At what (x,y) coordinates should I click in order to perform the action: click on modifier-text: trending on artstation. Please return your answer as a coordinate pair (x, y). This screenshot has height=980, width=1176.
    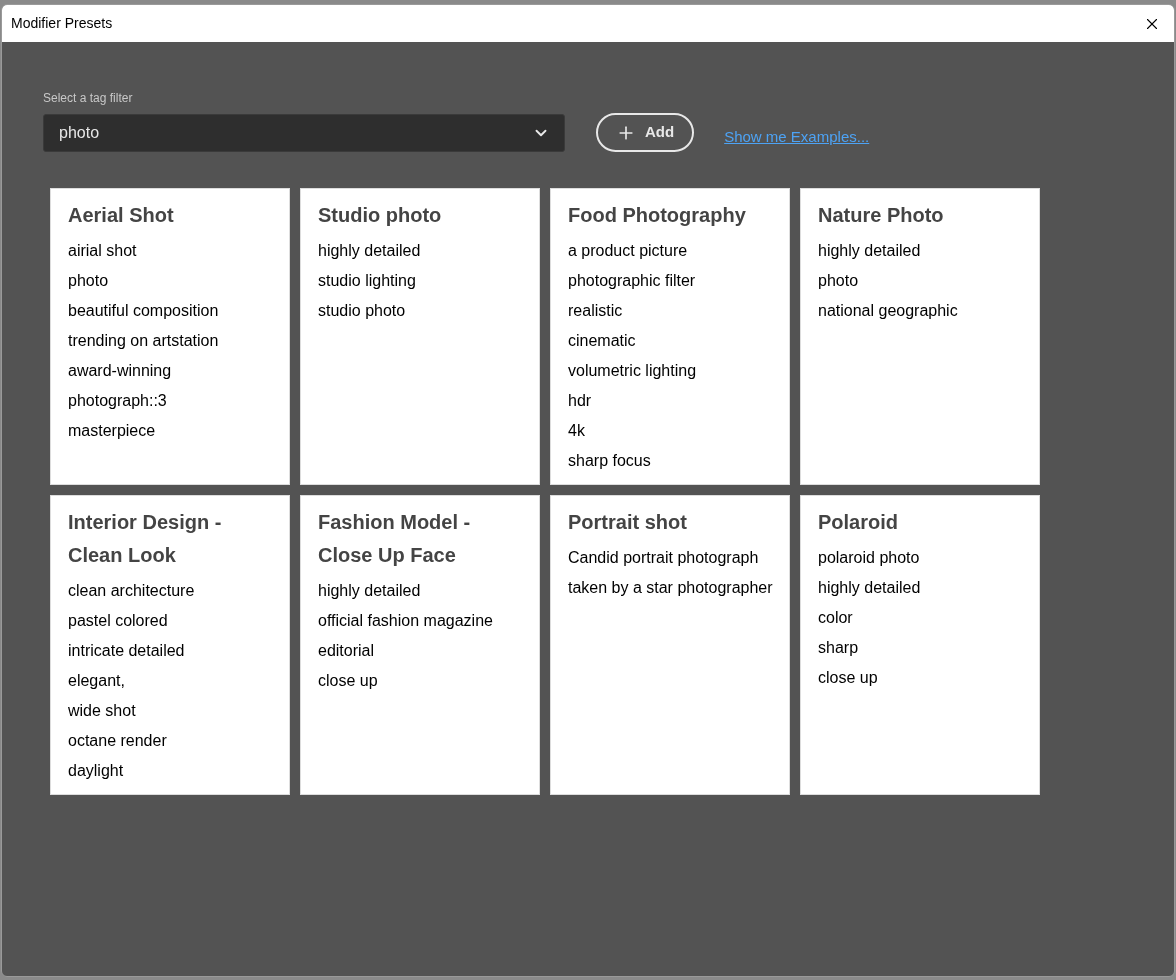
    Looking at the image, I should click on (144, 341).